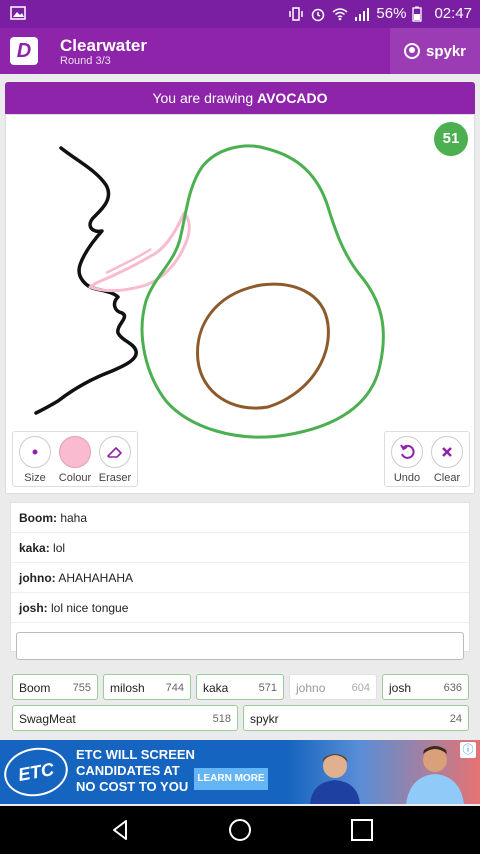 This screenshot has width=480, height=854. What do you see at coordinates (240, 548) in the screenshot?
I see `chat-message: kaka: lol` at bounding box center [240, 548].